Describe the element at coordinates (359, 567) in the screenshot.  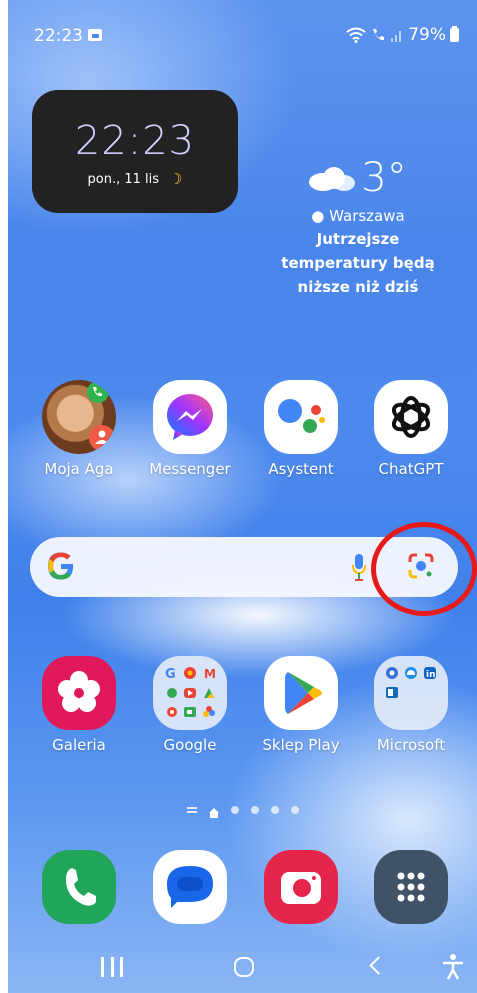
I see `microphone-icon` at that location.